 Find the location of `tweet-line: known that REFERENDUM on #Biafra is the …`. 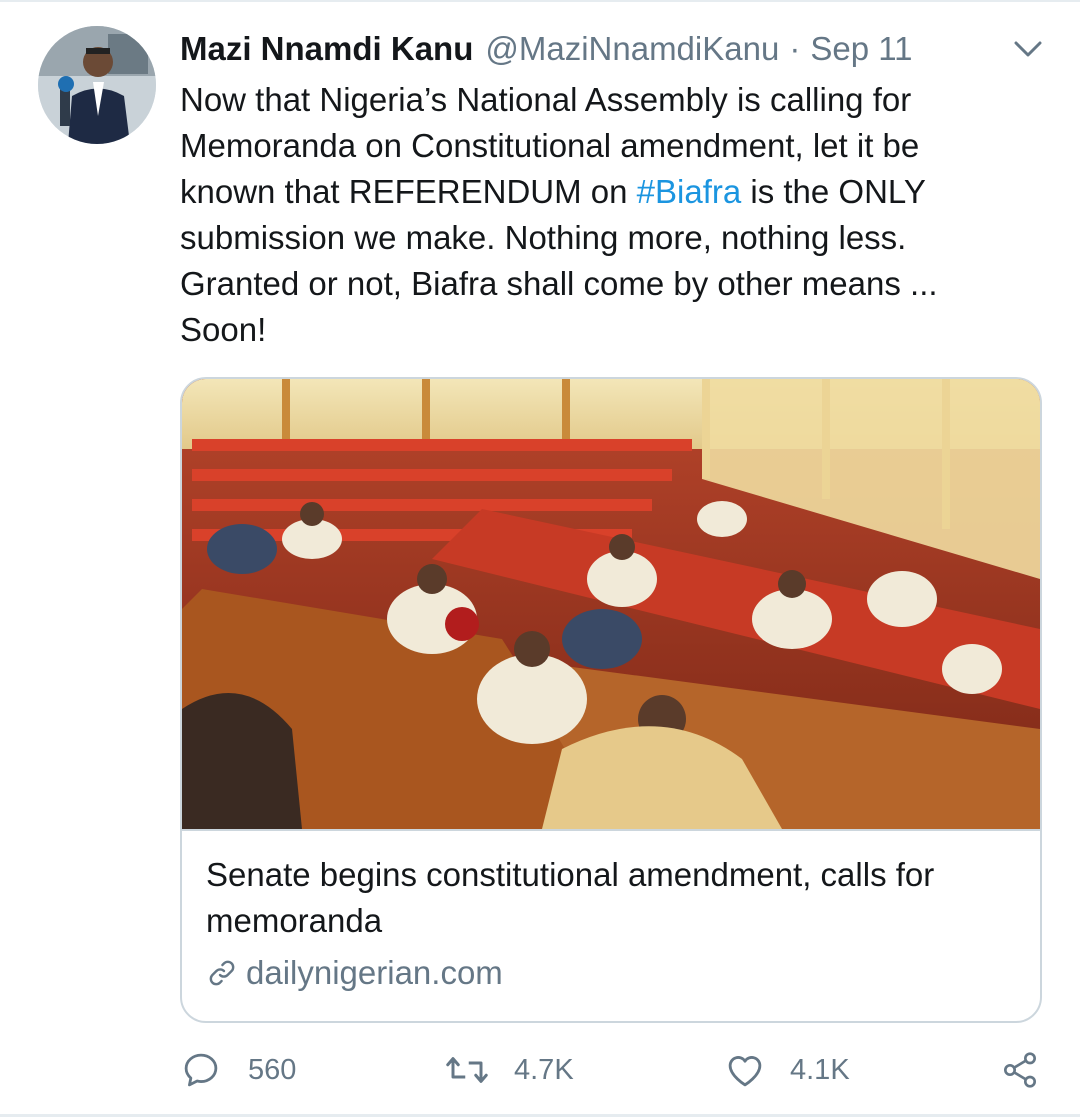

tweet-line: known that REFERENDUM on #Biafra is the … is located at coordinates (605, 192).